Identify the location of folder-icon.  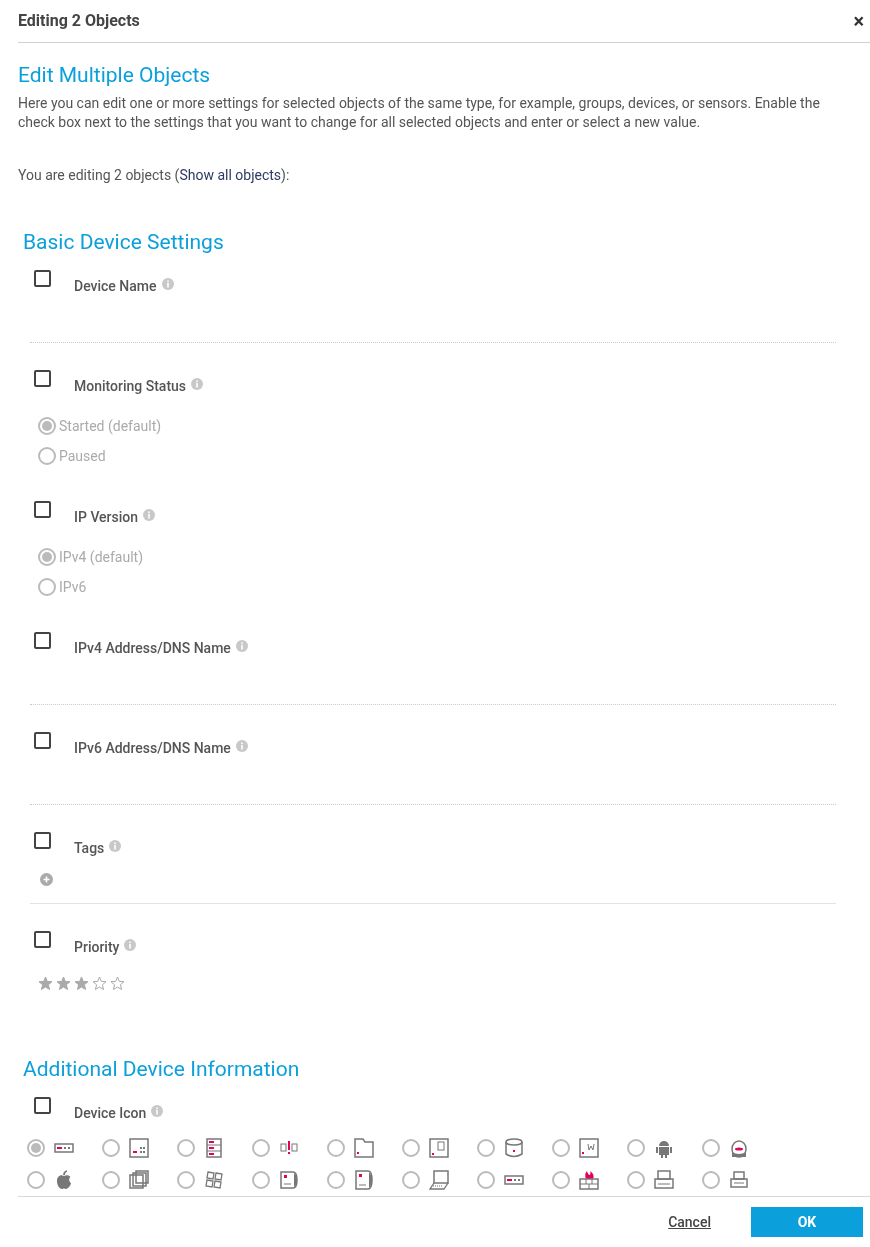
(364, 1148).